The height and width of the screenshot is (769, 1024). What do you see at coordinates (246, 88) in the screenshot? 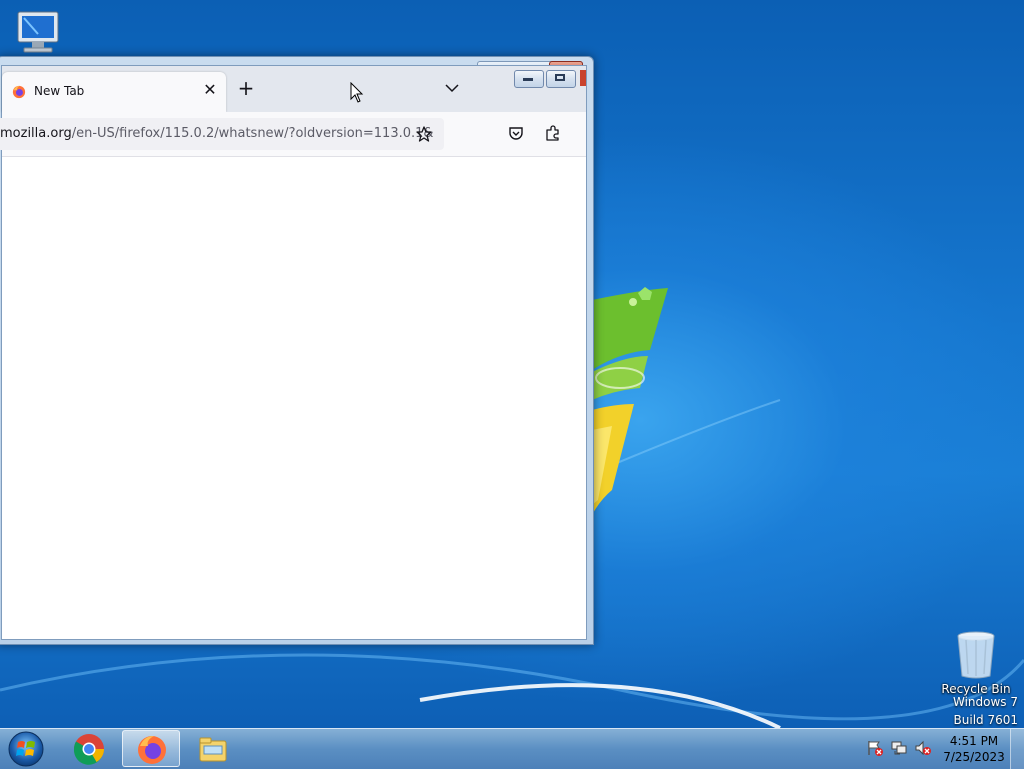
I see `new-tab-button: +` at bounding box center [246, 88].